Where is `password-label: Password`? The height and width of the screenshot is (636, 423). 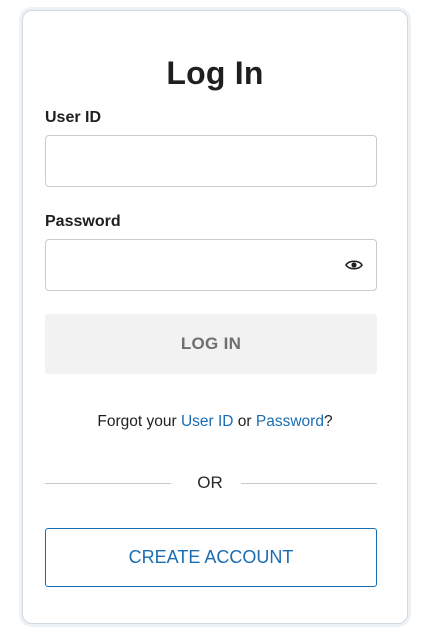 password-label: Password is located at coordinates (83, 221).